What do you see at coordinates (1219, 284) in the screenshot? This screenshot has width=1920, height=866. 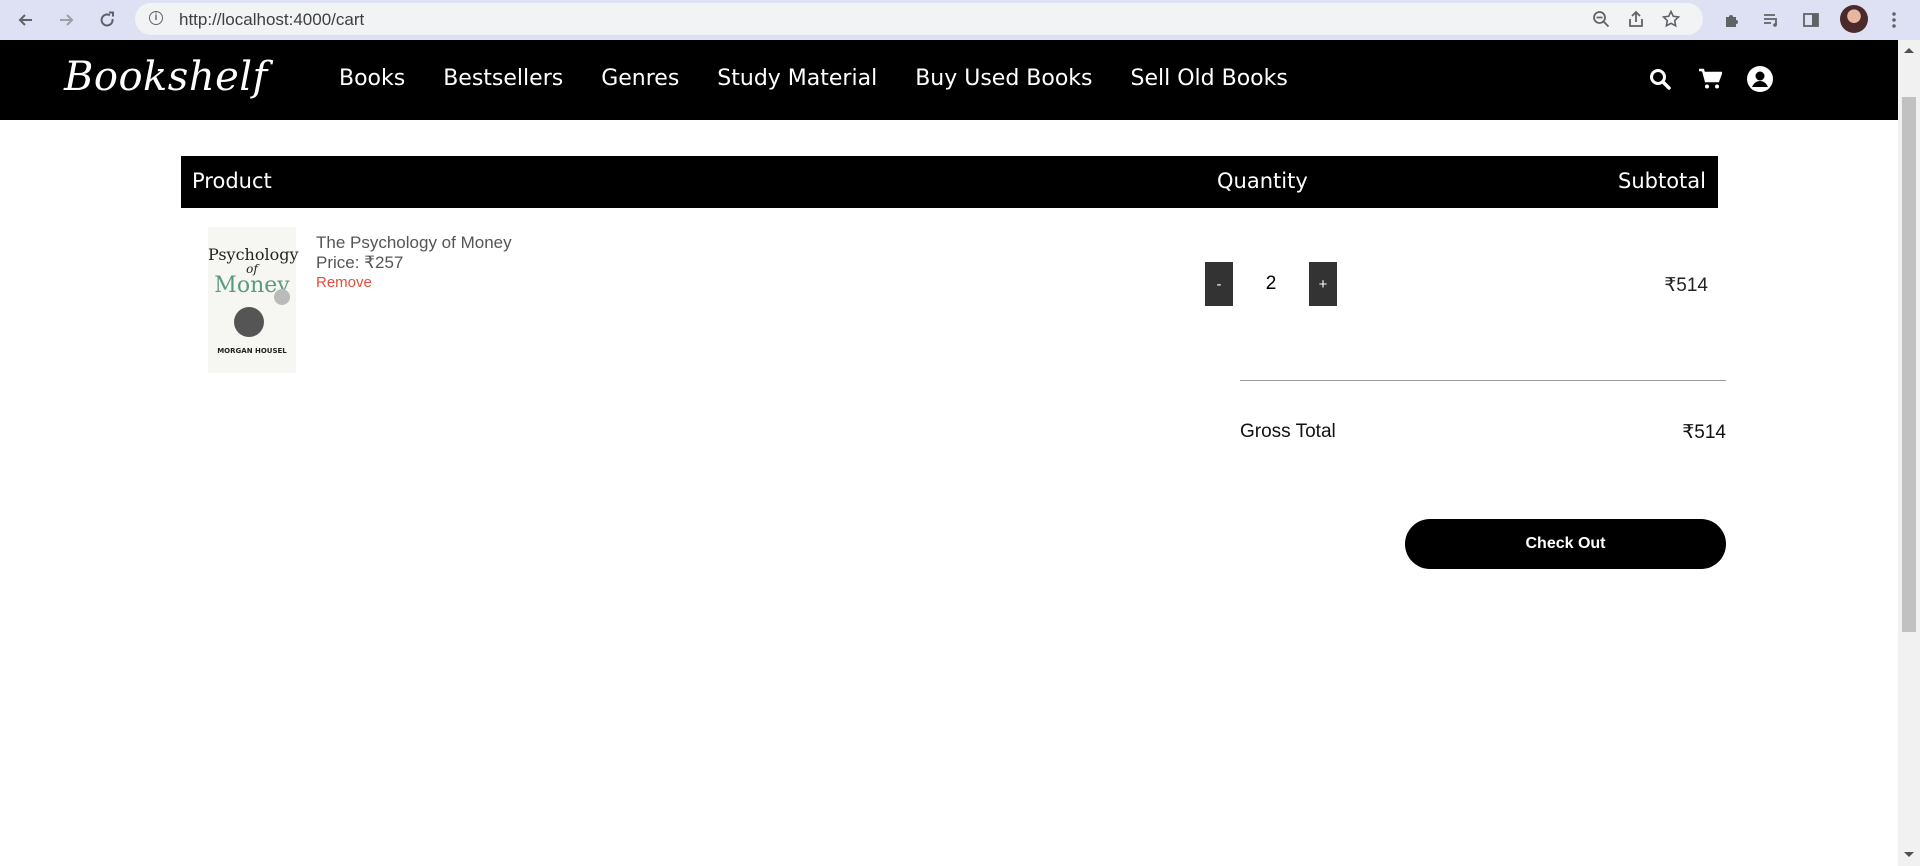 I see `decrement-quantity-button: -` at bounding box center [1219, 284].